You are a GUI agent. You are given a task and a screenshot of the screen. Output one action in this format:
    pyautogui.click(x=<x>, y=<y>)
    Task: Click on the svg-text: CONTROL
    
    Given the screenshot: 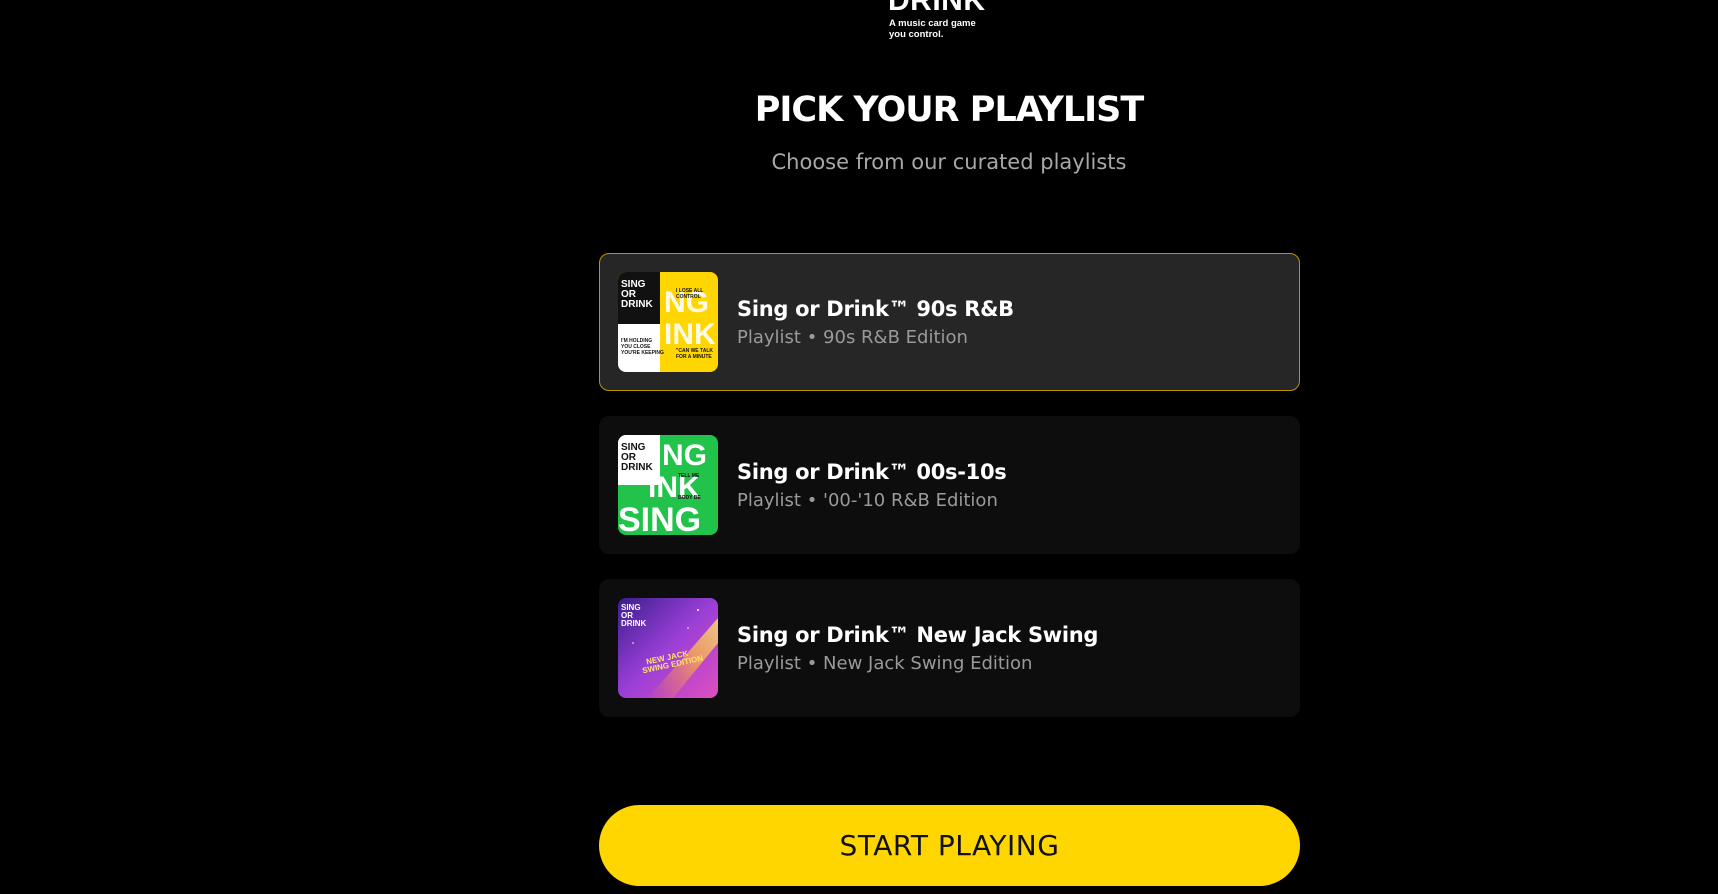 What is the action you would take?
    pyautogui.click(x=688, y=297)
    